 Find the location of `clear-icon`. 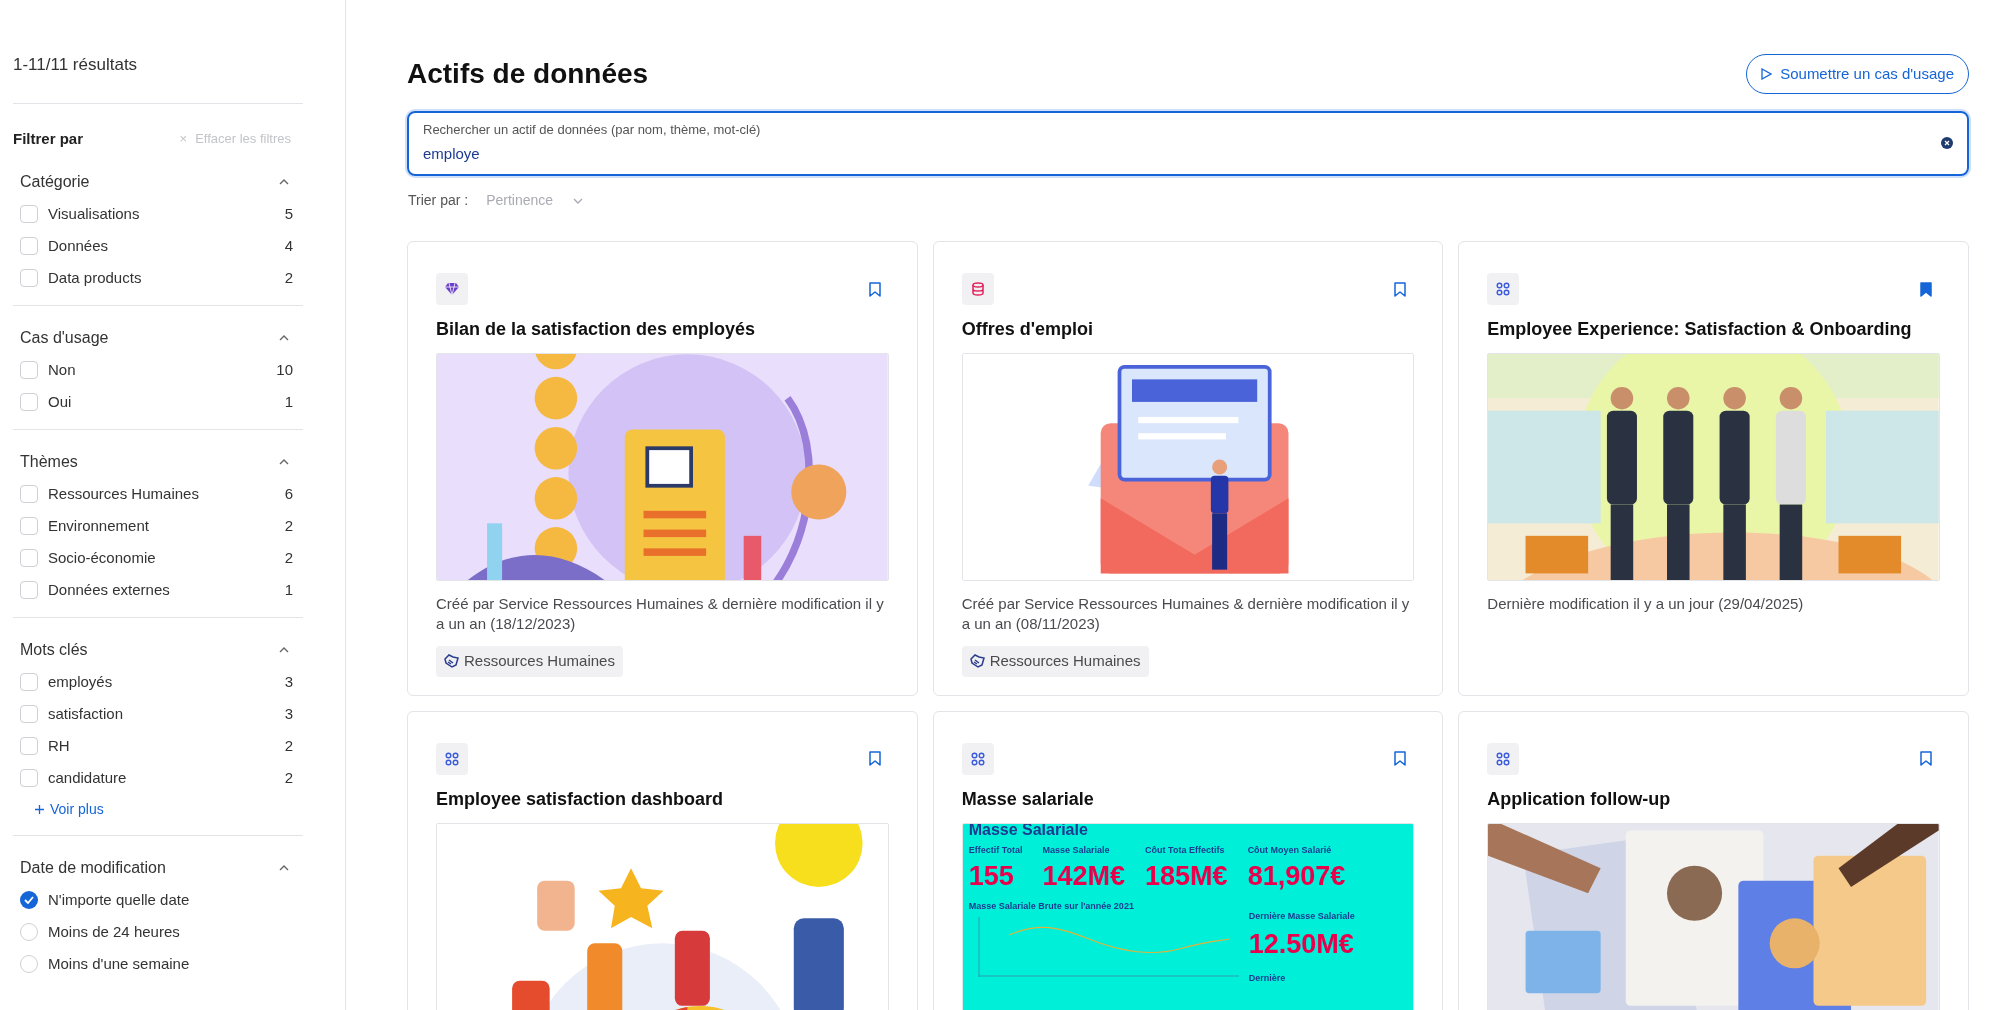

clear-icon is located at coordinates (1947, 142).